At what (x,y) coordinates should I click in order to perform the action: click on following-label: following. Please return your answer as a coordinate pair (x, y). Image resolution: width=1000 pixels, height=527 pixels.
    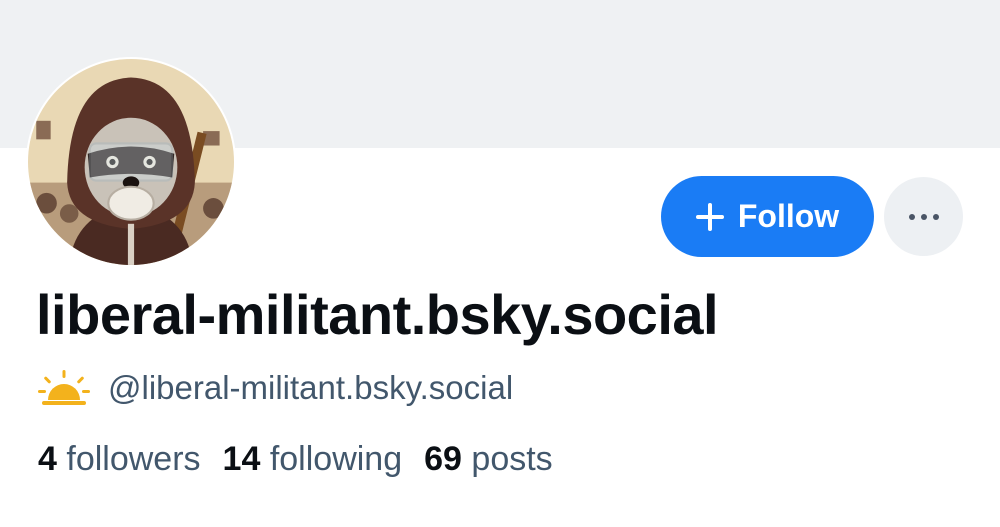
    Looking at the image, I should click on (336, 459).